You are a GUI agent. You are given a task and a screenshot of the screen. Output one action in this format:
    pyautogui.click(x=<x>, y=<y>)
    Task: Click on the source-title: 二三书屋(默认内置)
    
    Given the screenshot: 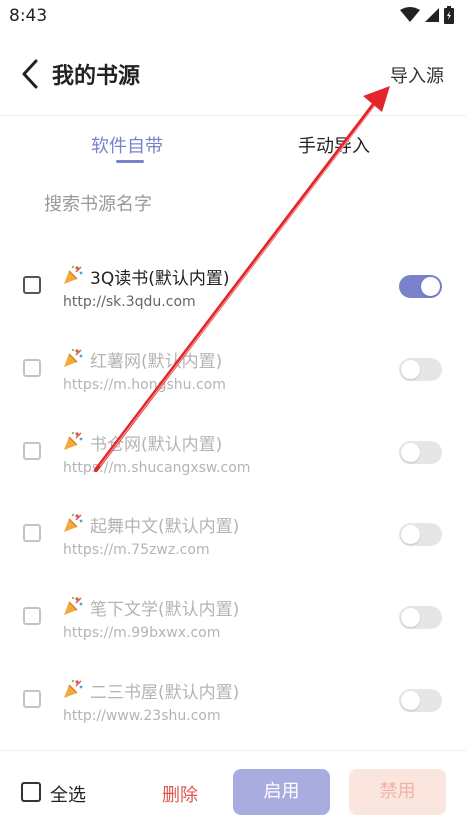 What is the action you would take?
    pyautogui.click(x=165, y=692)
    